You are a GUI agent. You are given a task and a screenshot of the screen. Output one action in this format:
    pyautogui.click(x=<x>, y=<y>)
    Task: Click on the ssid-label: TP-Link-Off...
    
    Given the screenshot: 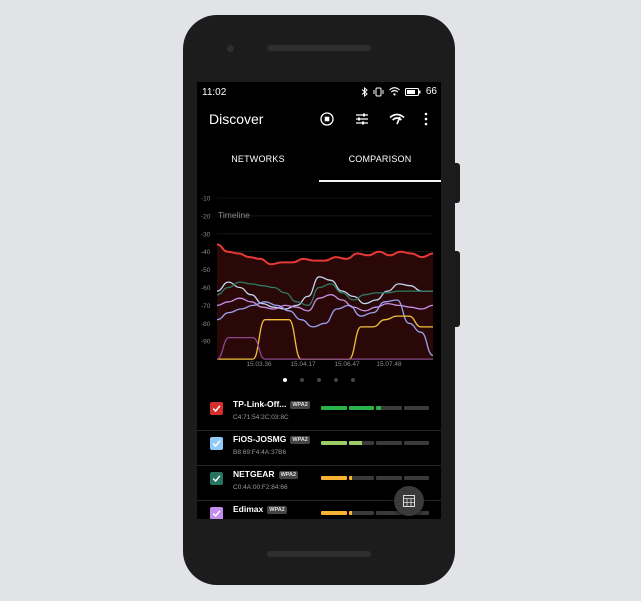 What is the action you would take?
    pyautogui.click(x=260, y=404)
    